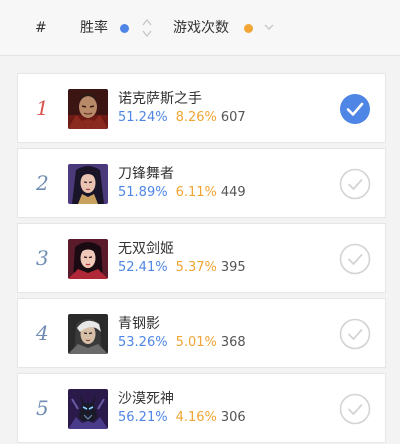  I want to click on games-column-header: 游戏次数, so click(201, 28).